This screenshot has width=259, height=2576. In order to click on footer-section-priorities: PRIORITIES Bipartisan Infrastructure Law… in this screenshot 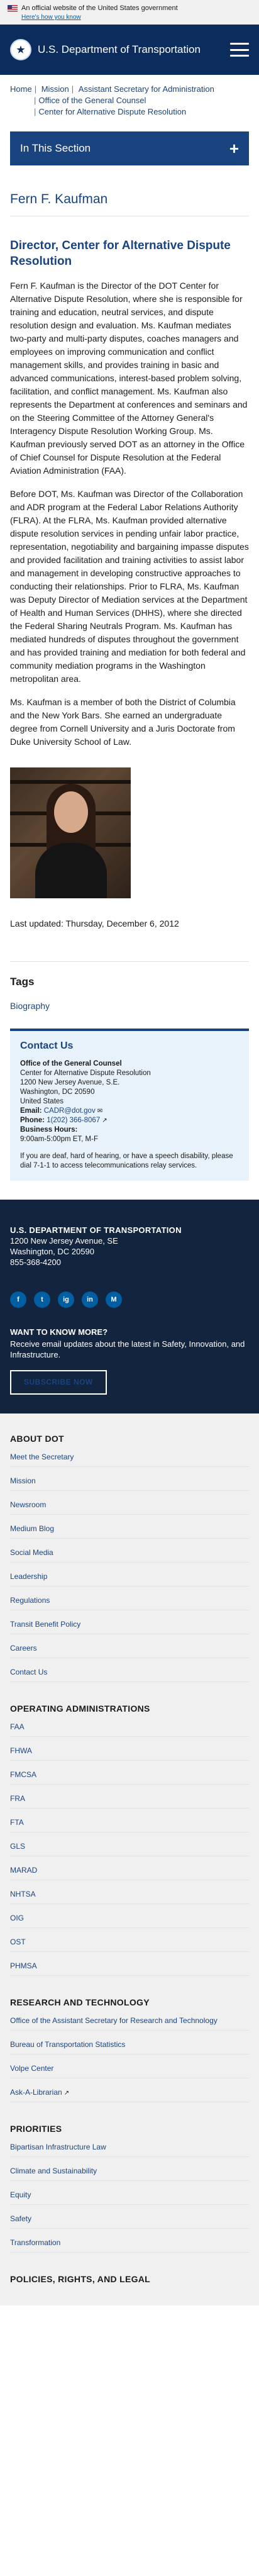, I will do `click(129, 2188)`.